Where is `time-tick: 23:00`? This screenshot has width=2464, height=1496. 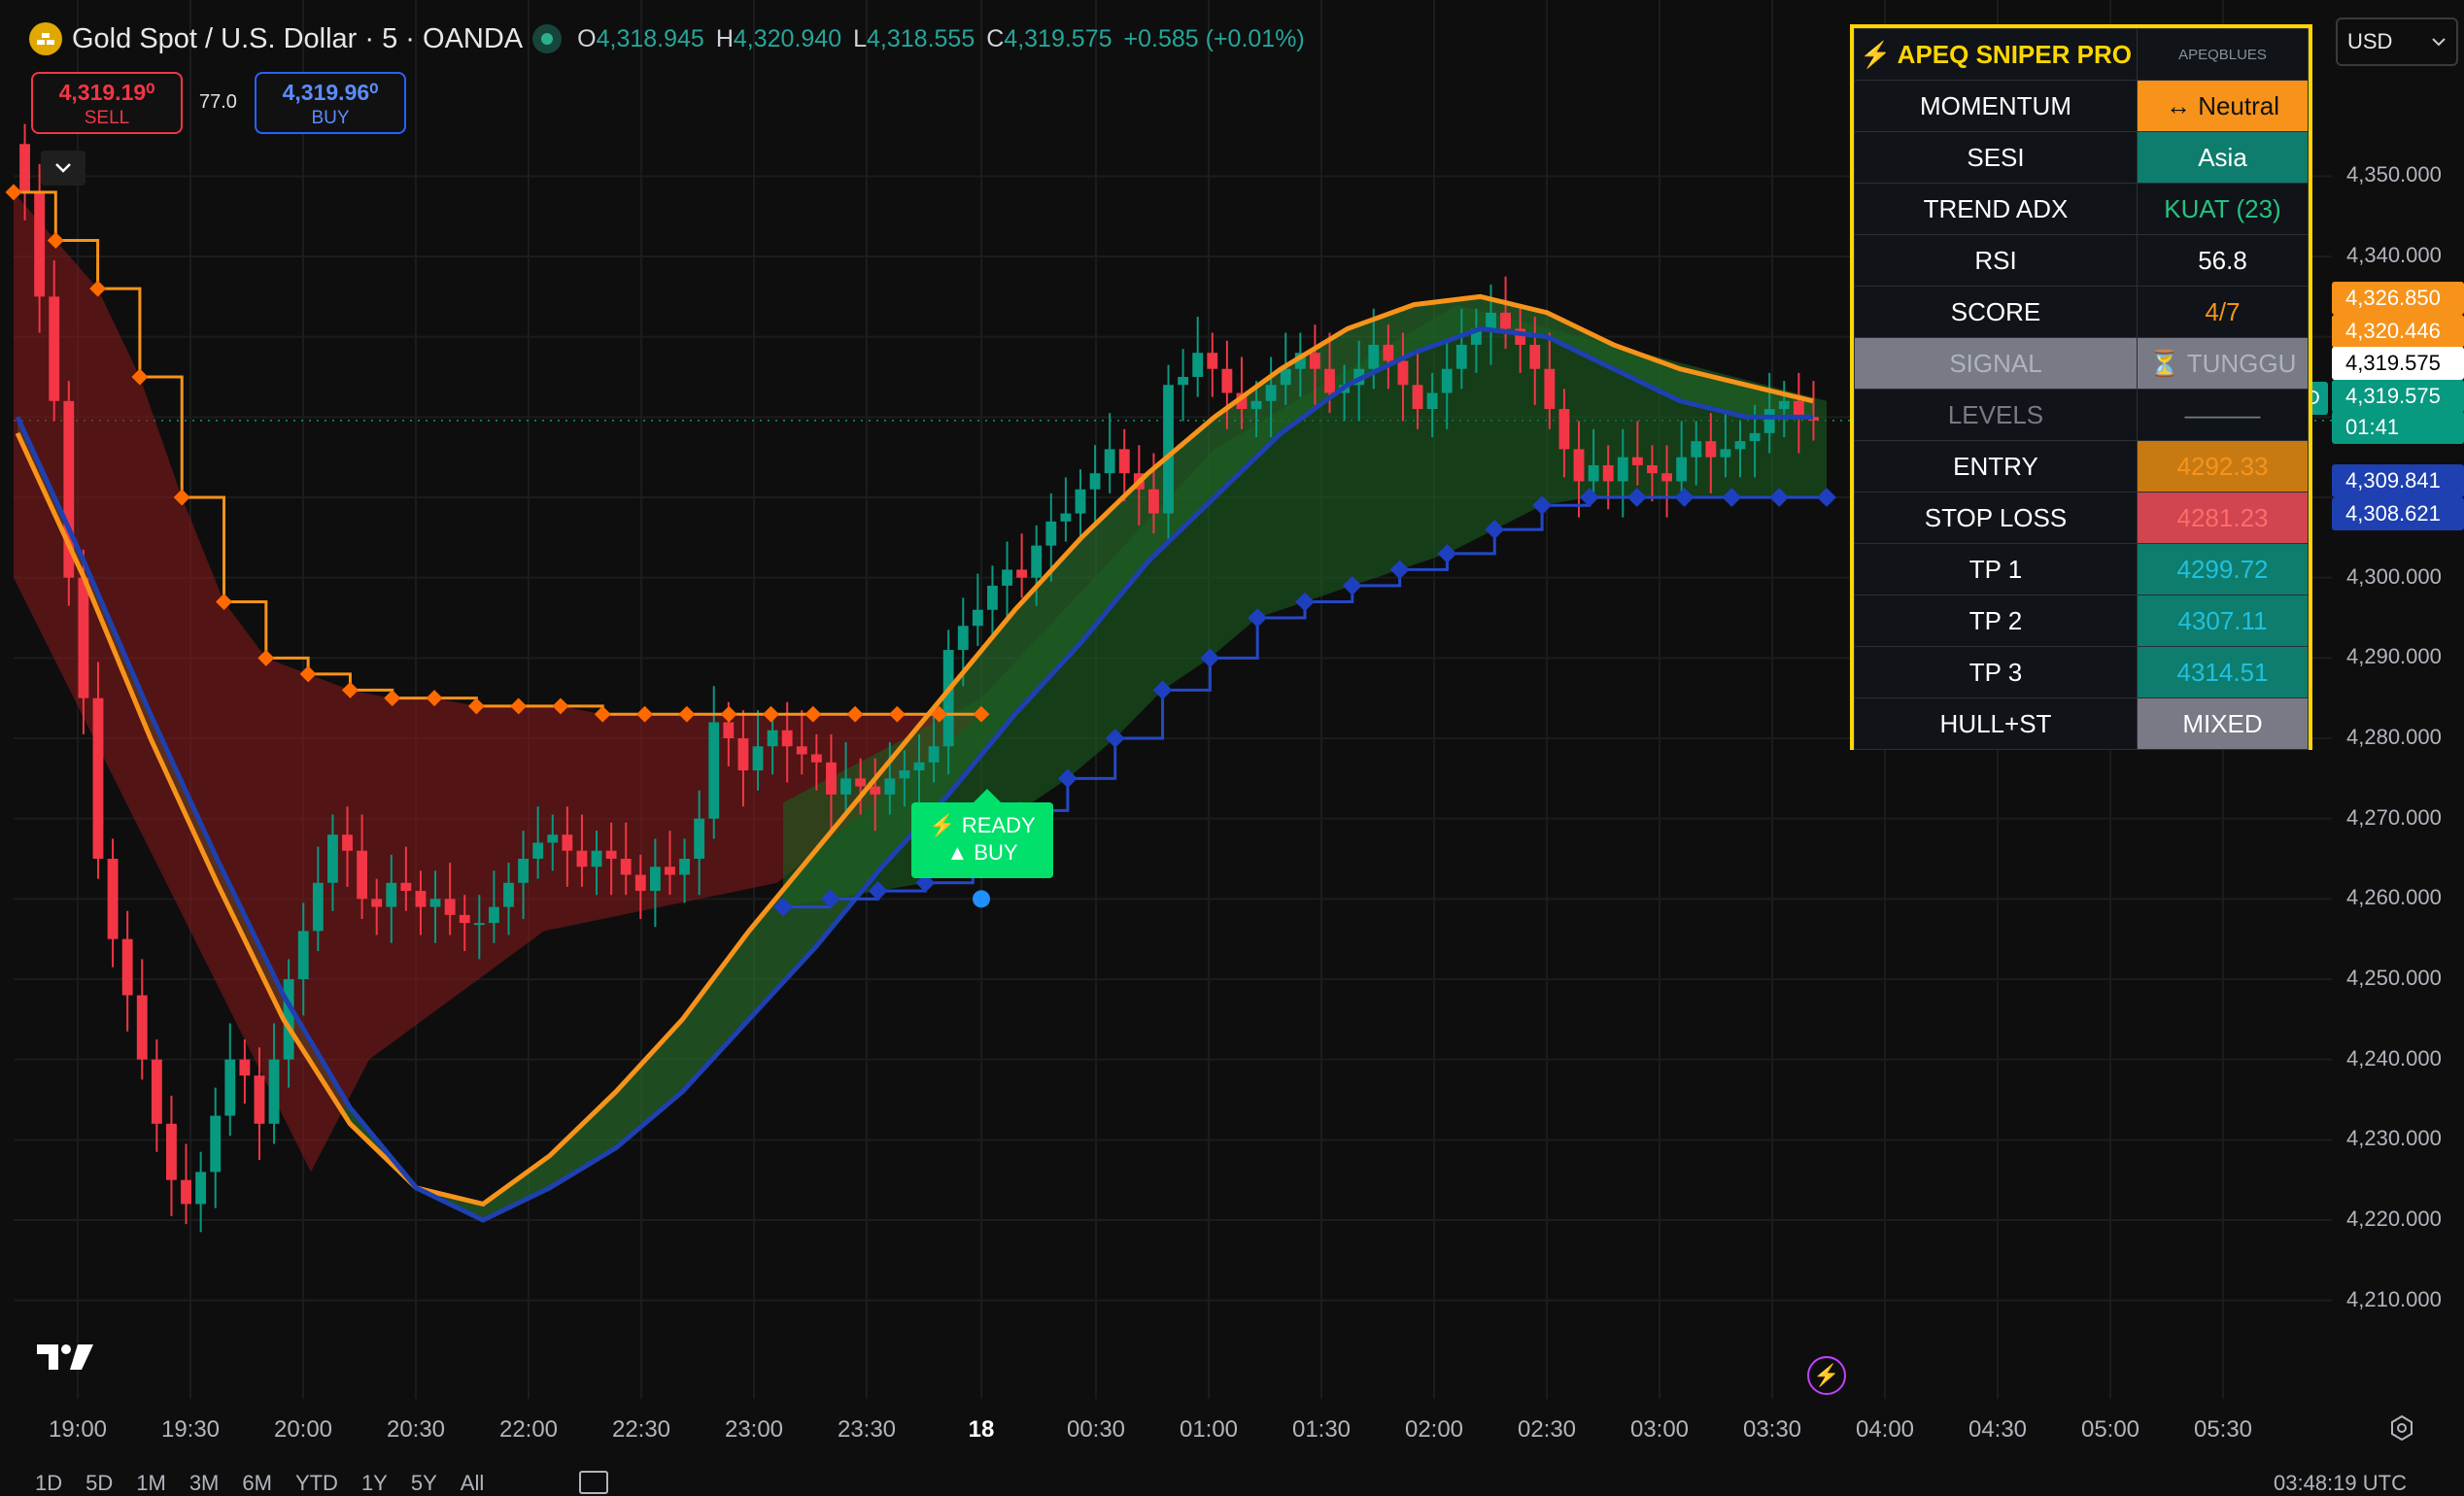 time-tick: 23:00 is located at coordinates (754, 1429).